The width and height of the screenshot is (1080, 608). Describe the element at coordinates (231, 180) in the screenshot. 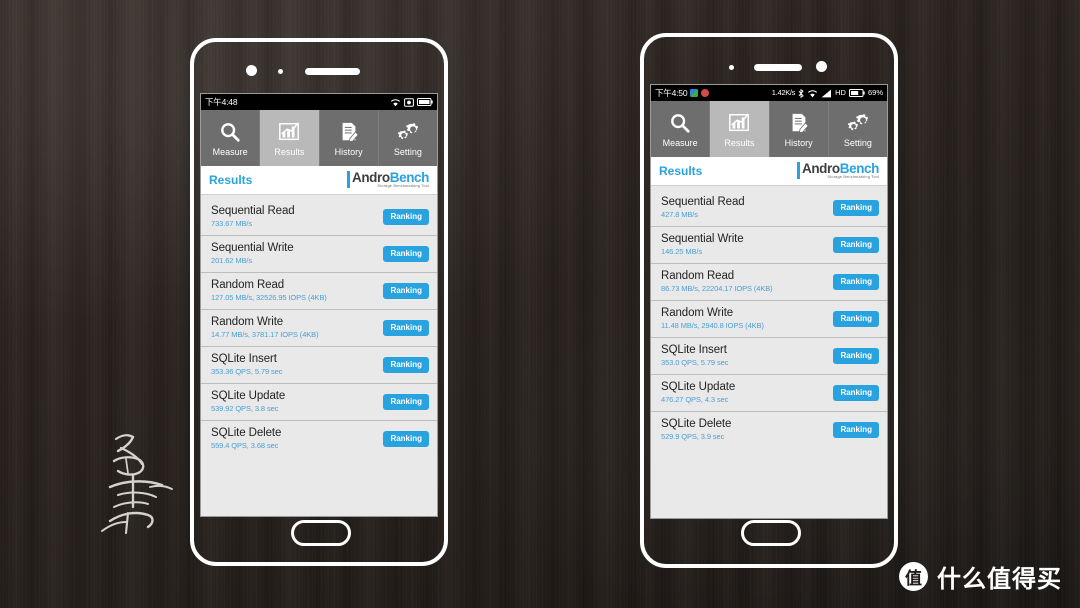

I see `page-title: Results` at that location.